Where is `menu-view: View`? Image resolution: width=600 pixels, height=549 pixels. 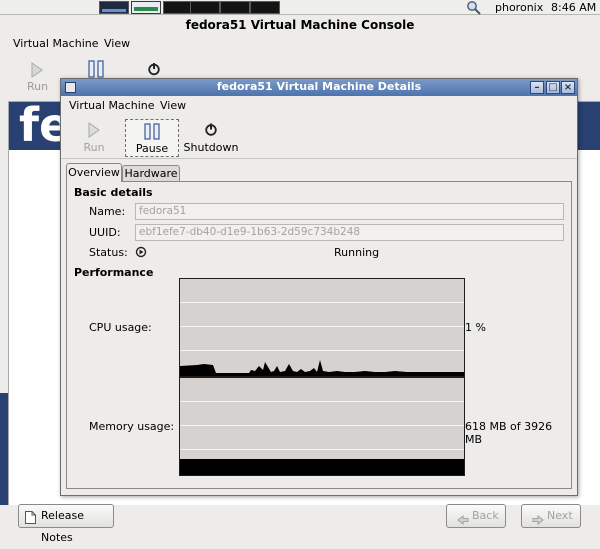
menu-view: View is located at coordinates (173, 105).